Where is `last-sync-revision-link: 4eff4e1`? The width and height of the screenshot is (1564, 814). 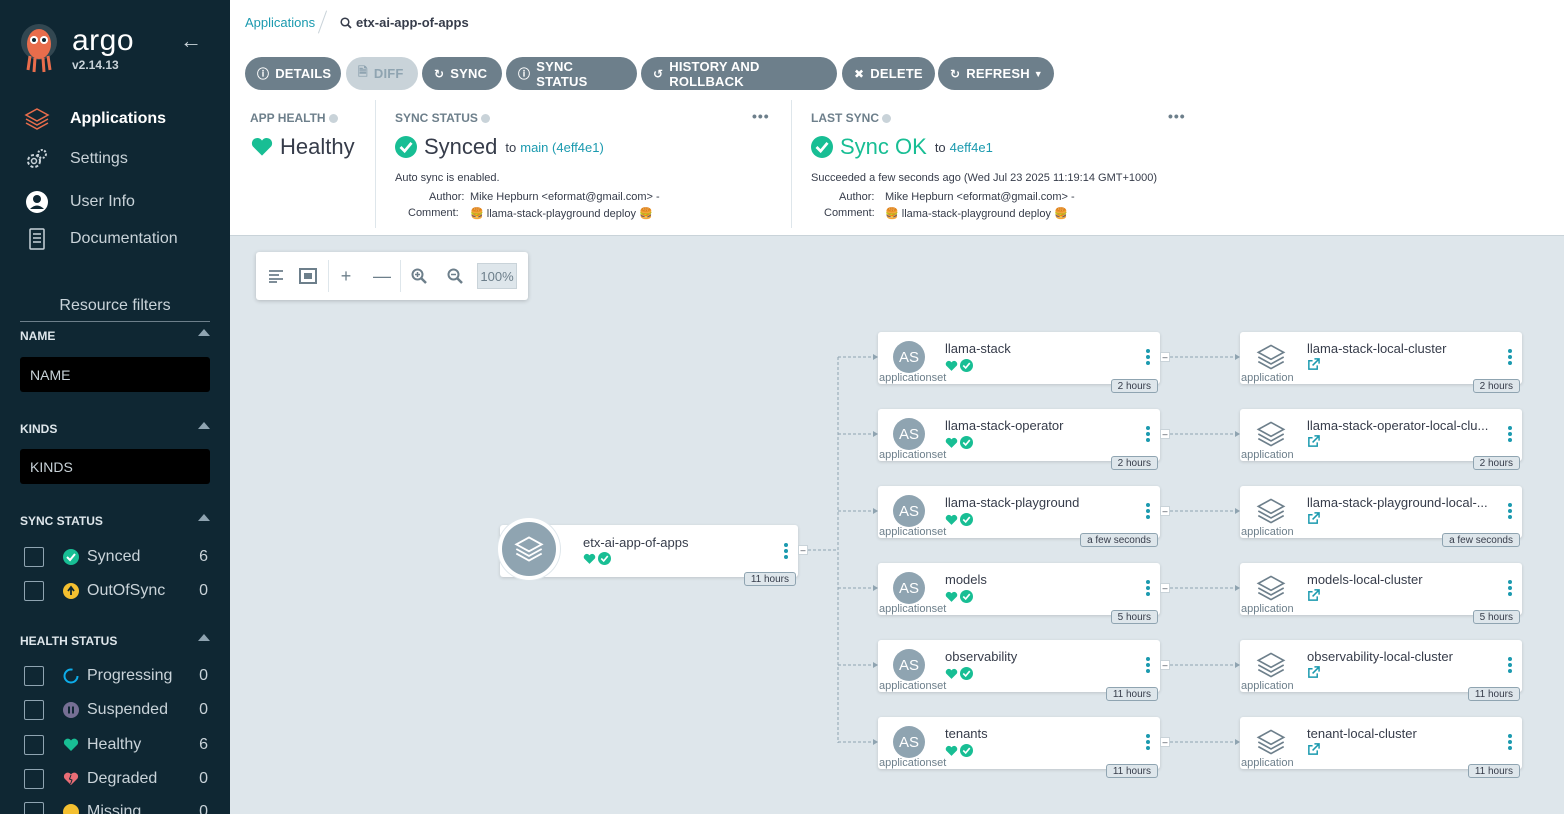
last-sync-revision-link: 4eff4e1 is located at coordinates (971, 147).